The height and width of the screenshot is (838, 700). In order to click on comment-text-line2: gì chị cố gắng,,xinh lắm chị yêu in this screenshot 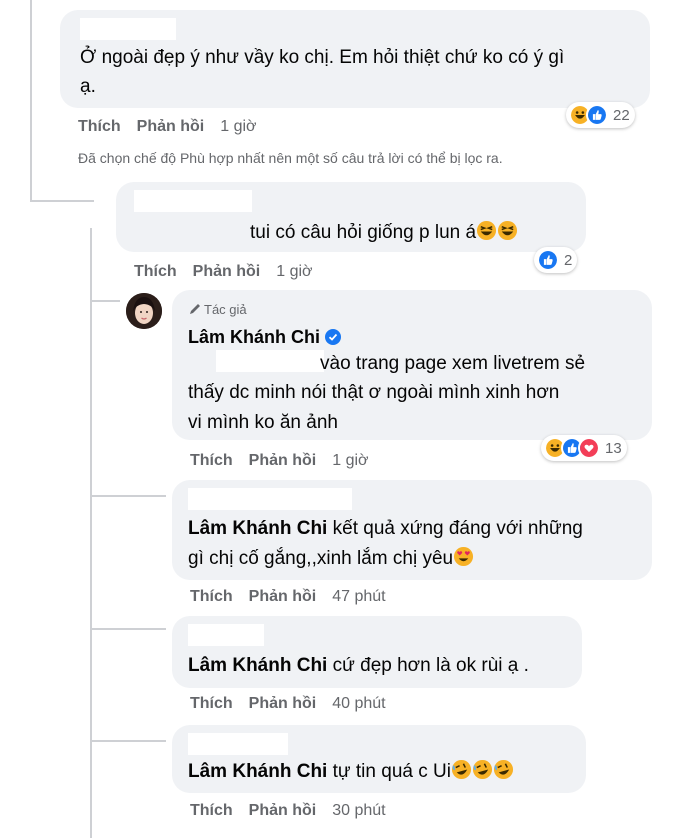, I will do `click(331, 558)`.